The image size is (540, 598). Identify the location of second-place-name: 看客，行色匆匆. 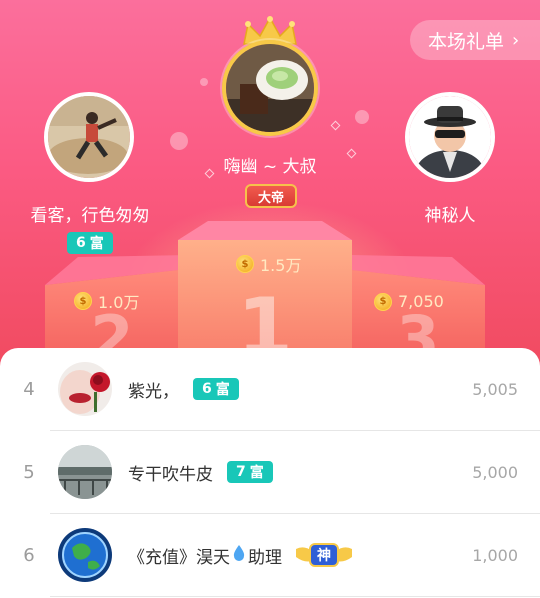
(90, 216).